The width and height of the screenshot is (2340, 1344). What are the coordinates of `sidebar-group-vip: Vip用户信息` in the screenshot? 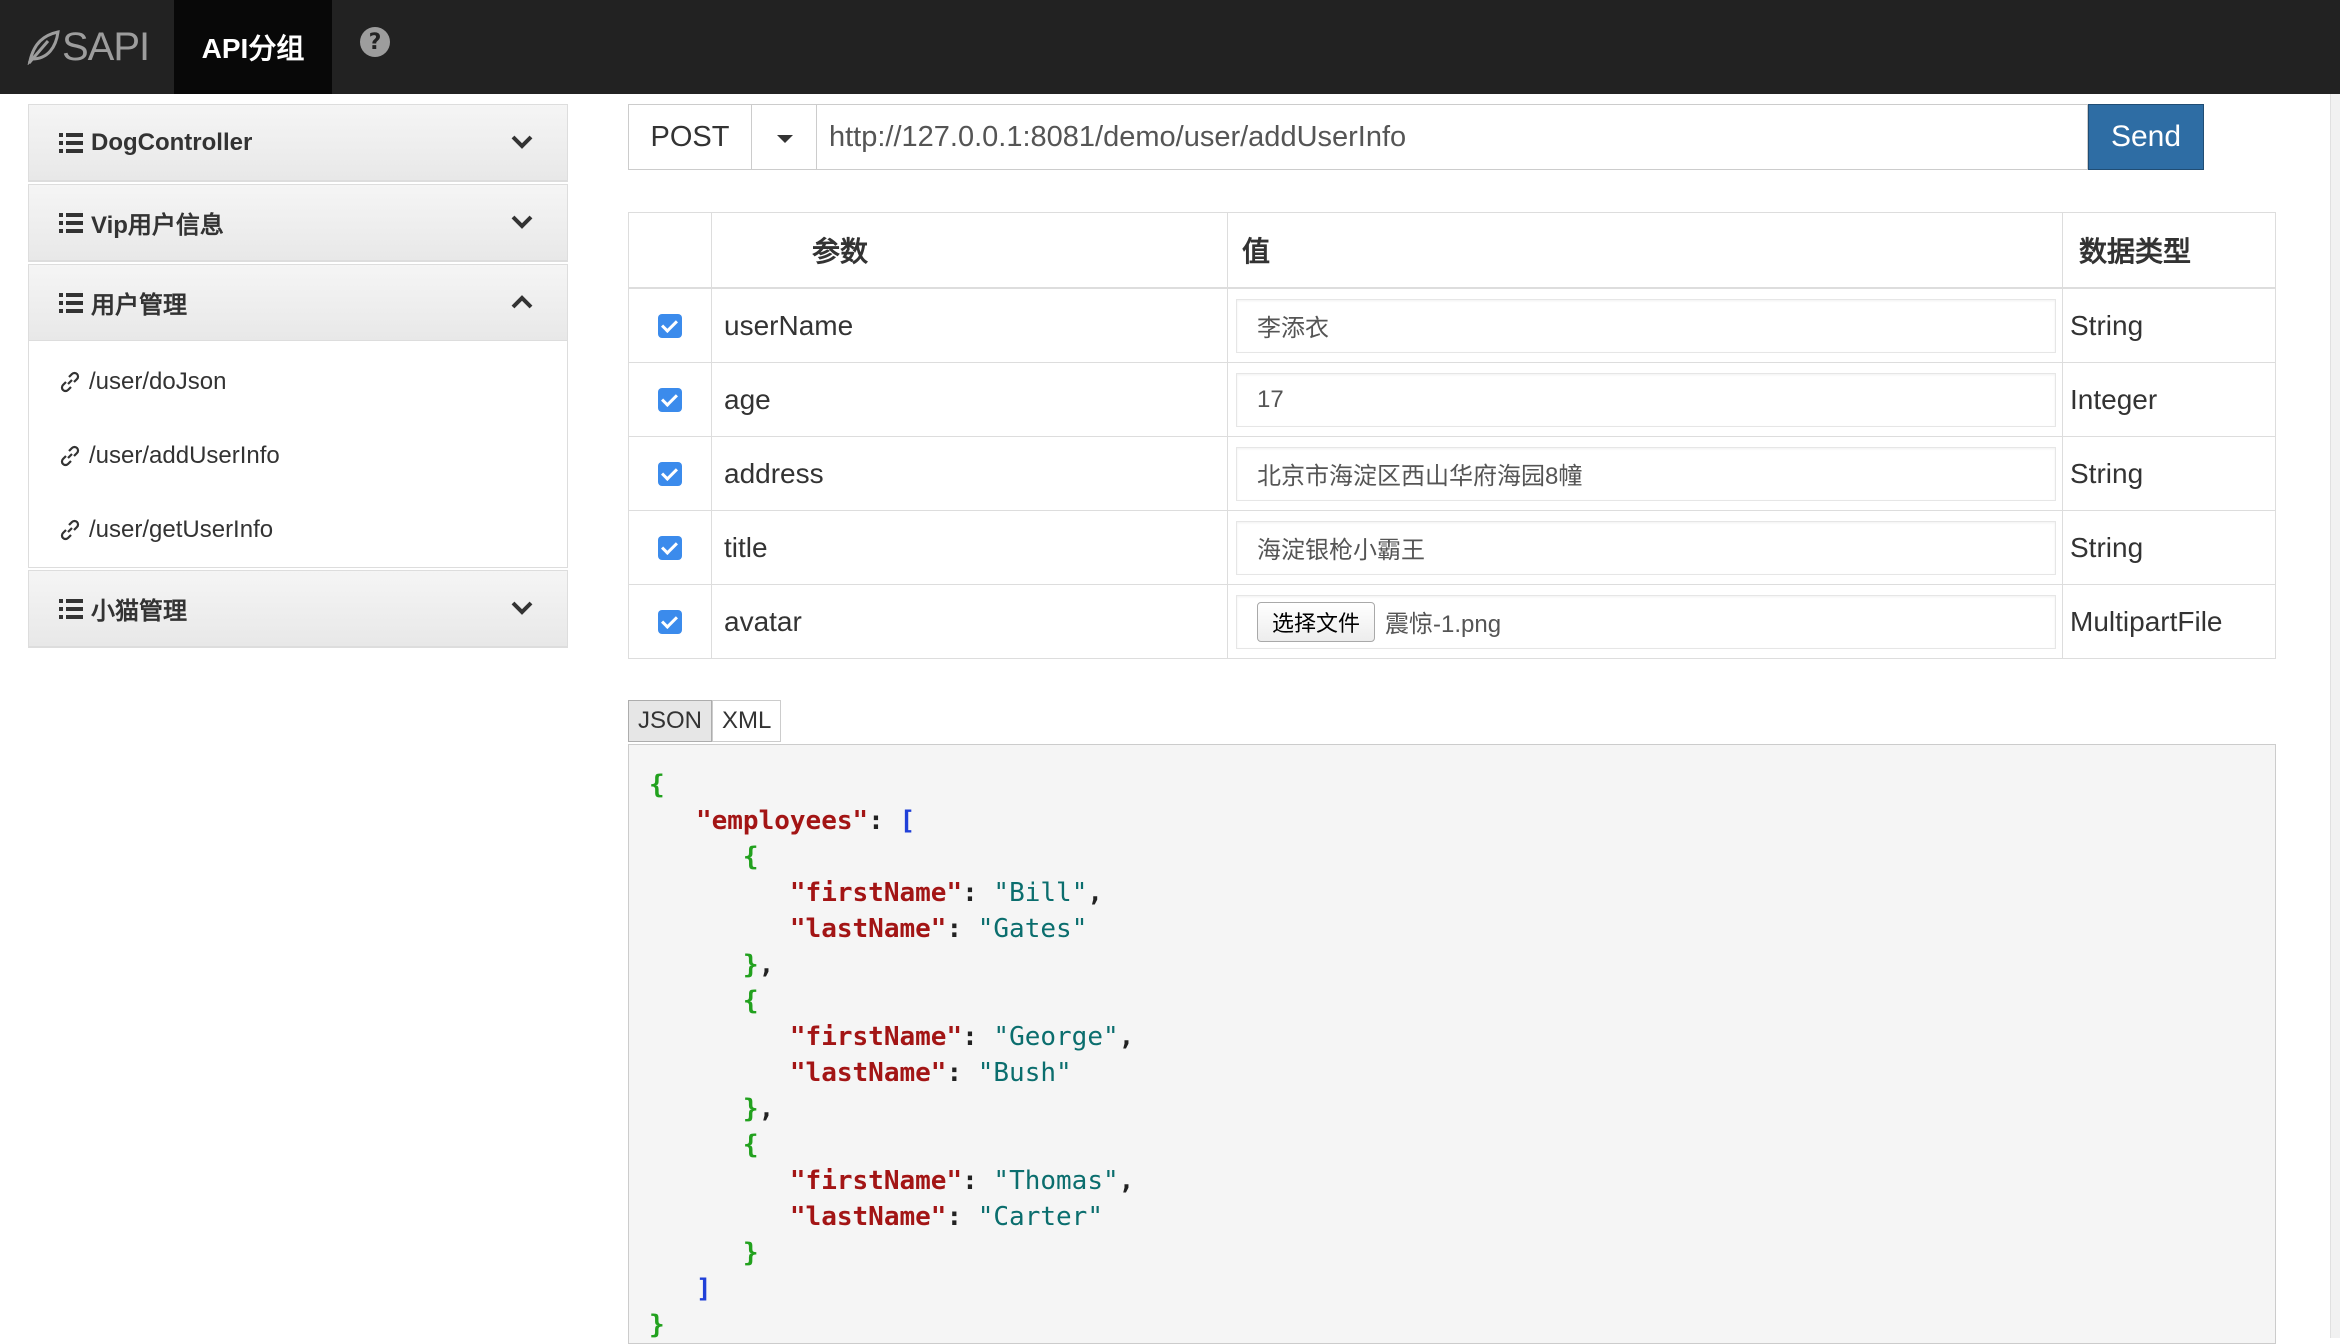 It's located at (298, 223).